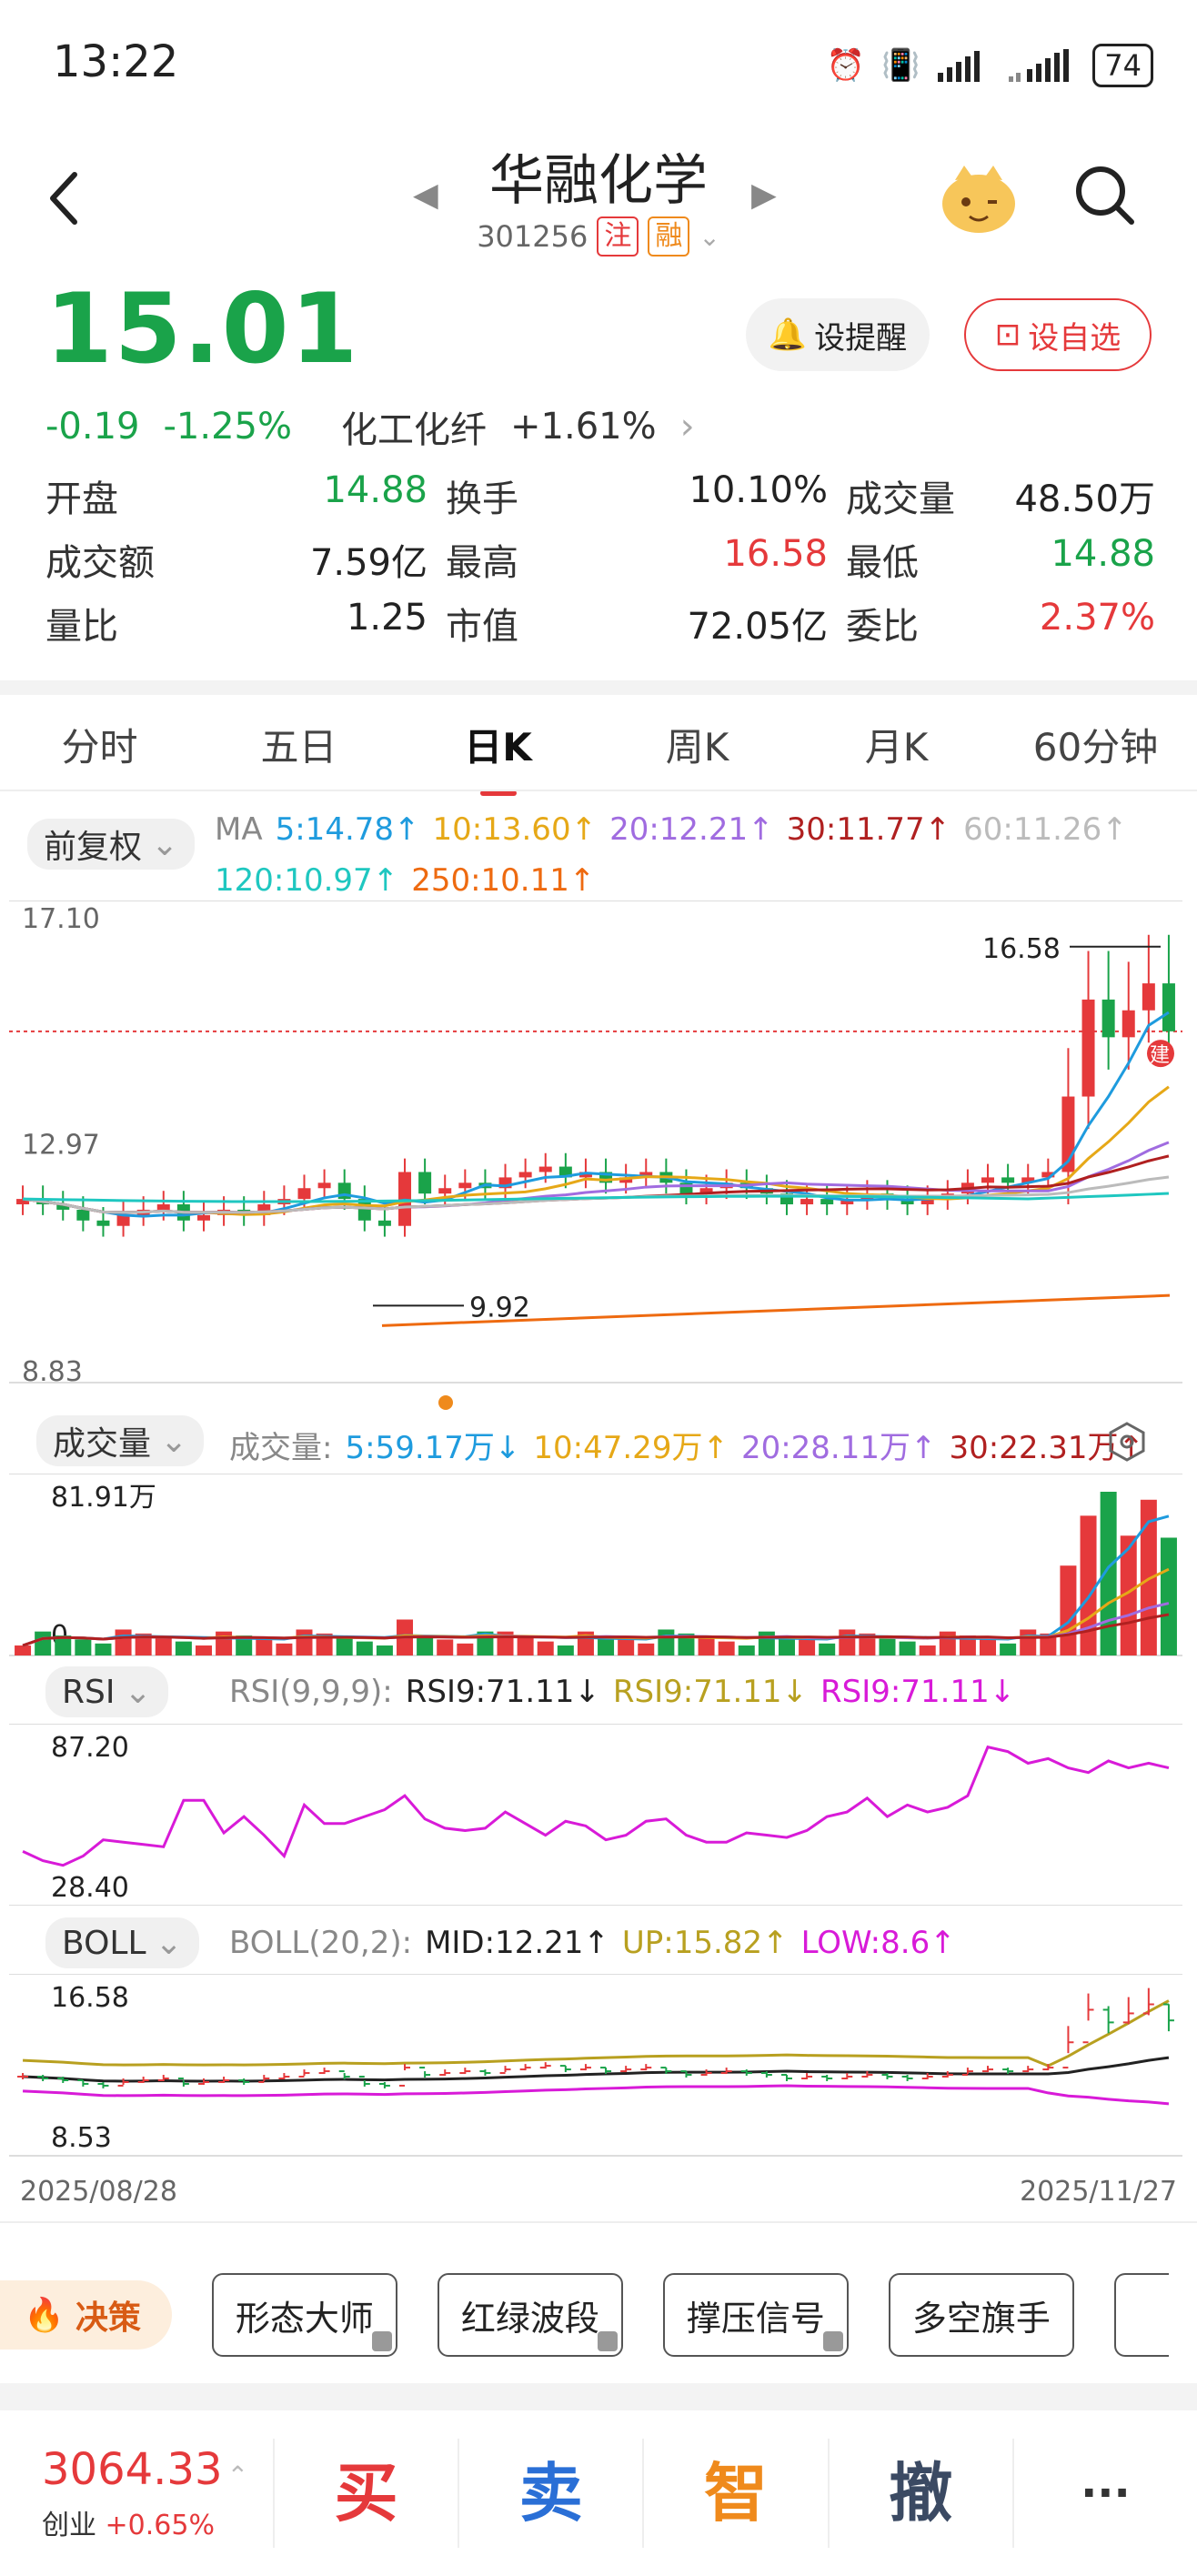 The width and height of the screenshot is (1197, 2576). I want to click on strategy-button-wave: 红绿波段, so click(530, 2315).